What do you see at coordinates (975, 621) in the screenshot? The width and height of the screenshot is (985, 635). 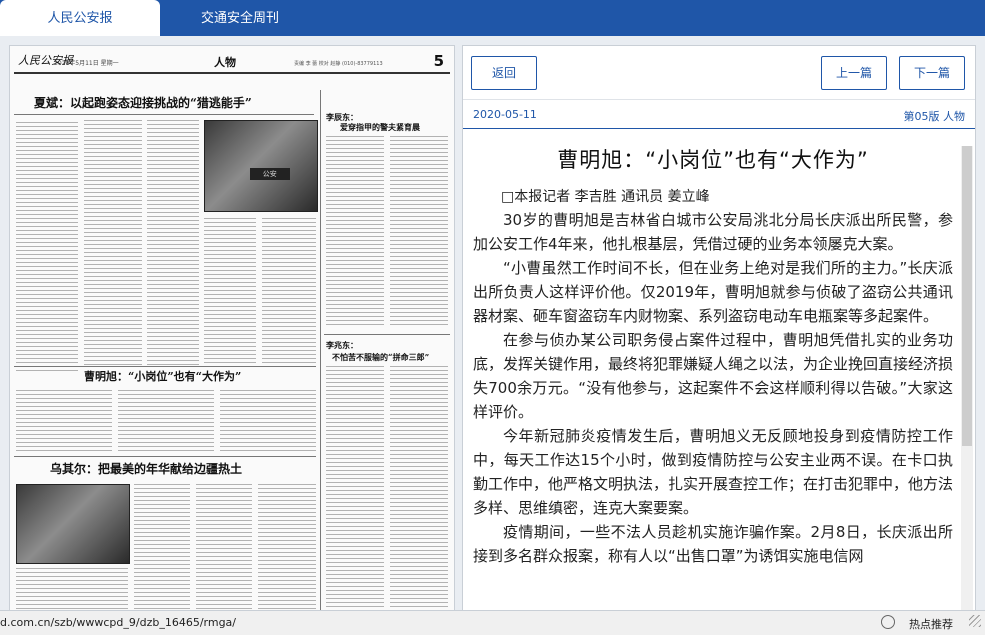 I see `resize-grip-icon` at bounding box center [975, 621].